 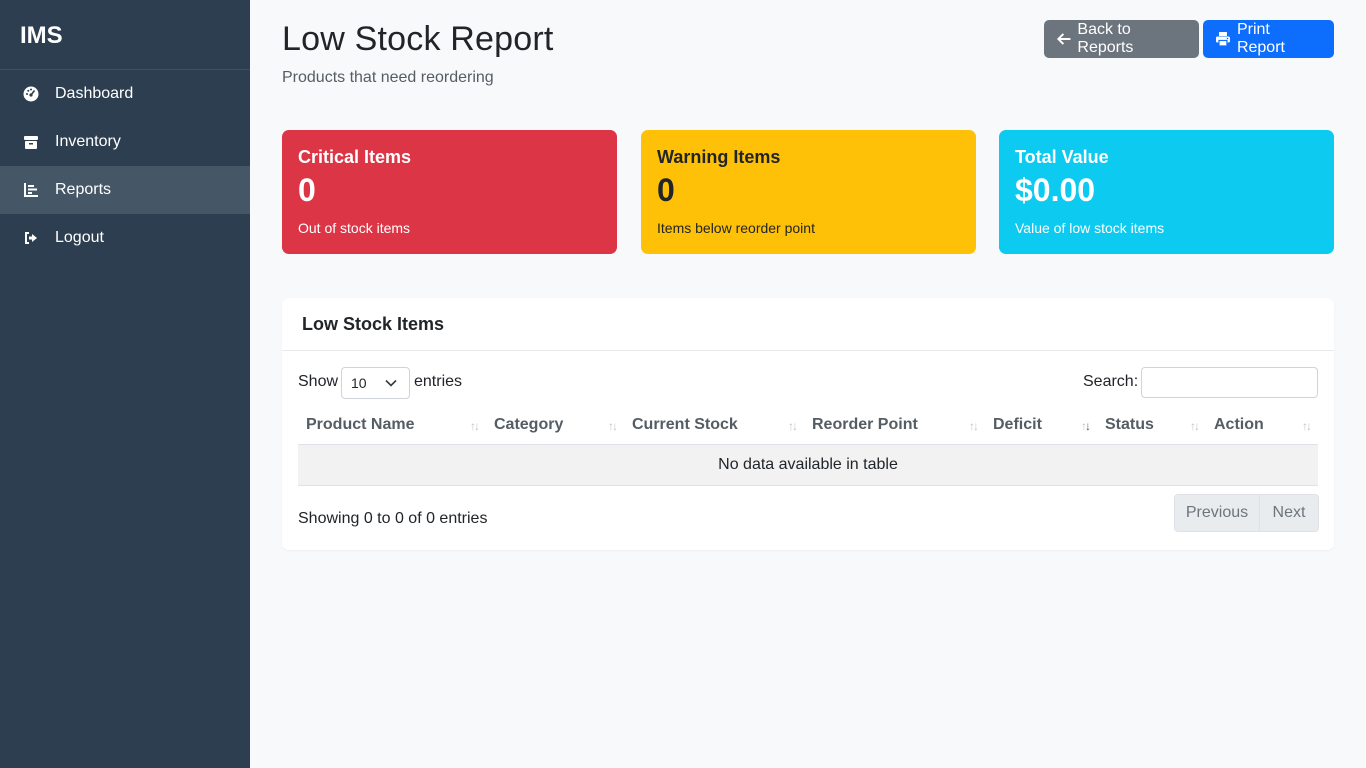 What do you see at coordinates (125, 238) in the screenshot?
I see `sidebar-item-logout: Logout` at bounding box center [125, 238].